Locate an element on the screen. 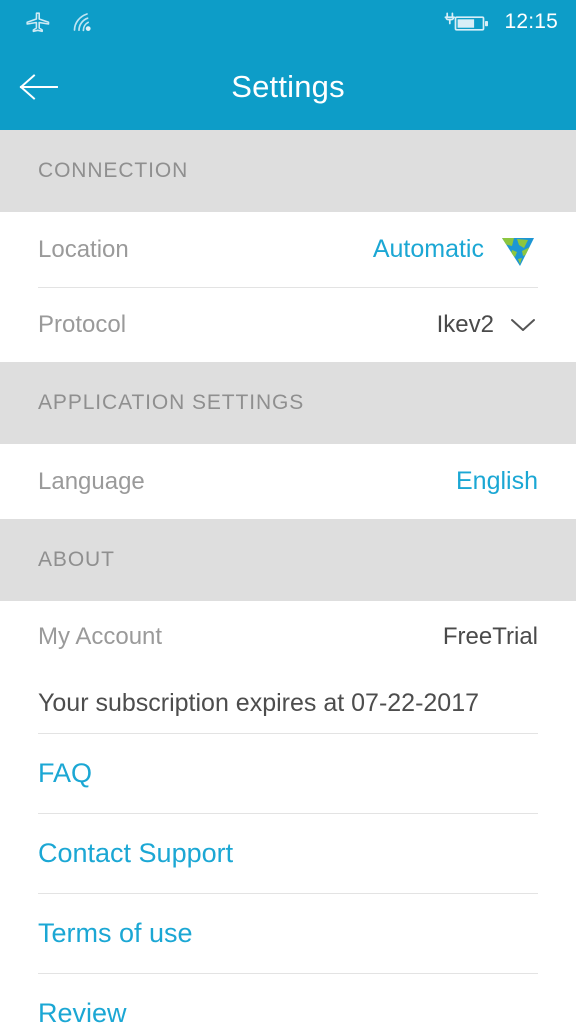 This screenshot has height=1024, width=576. link-faq: FAQ is located at coordinates (288, 773).